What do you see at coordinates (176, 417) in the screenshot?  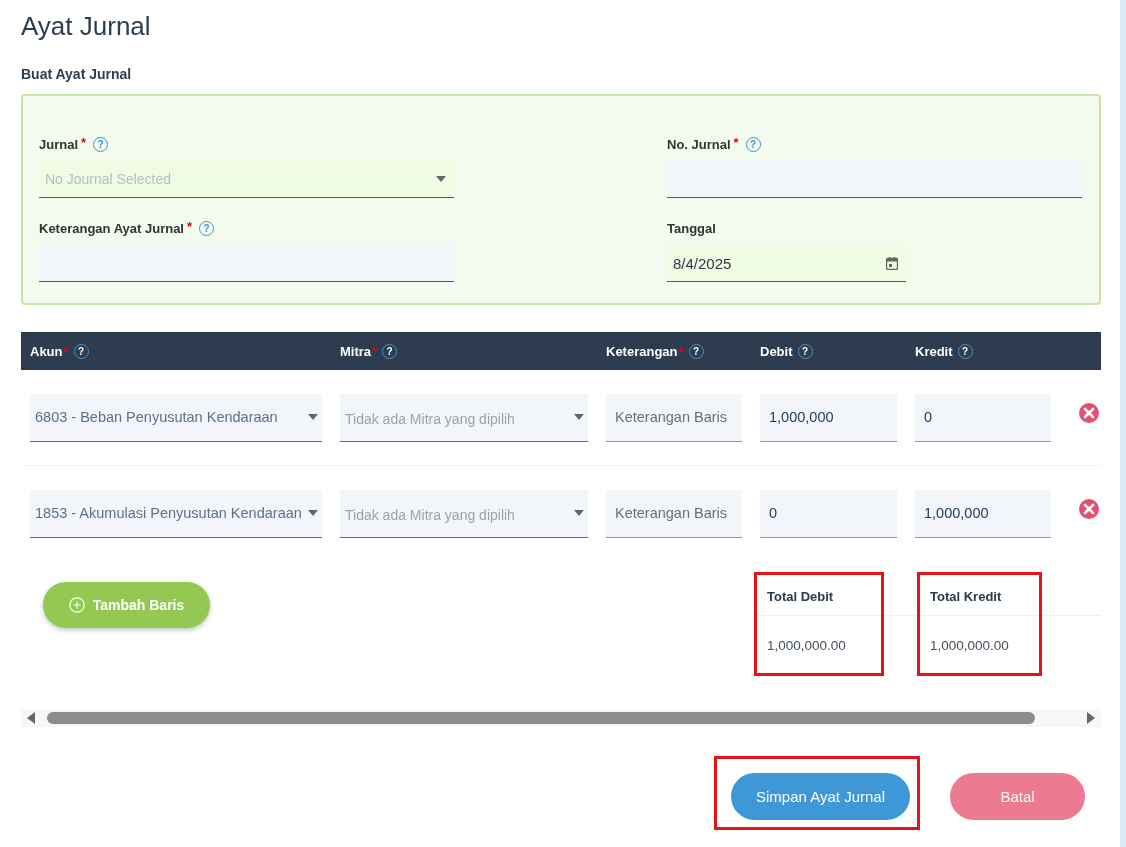 I see `account-select: 6803 - Beban Penyusutan Kendaraan` at bounding box center [176, 417].